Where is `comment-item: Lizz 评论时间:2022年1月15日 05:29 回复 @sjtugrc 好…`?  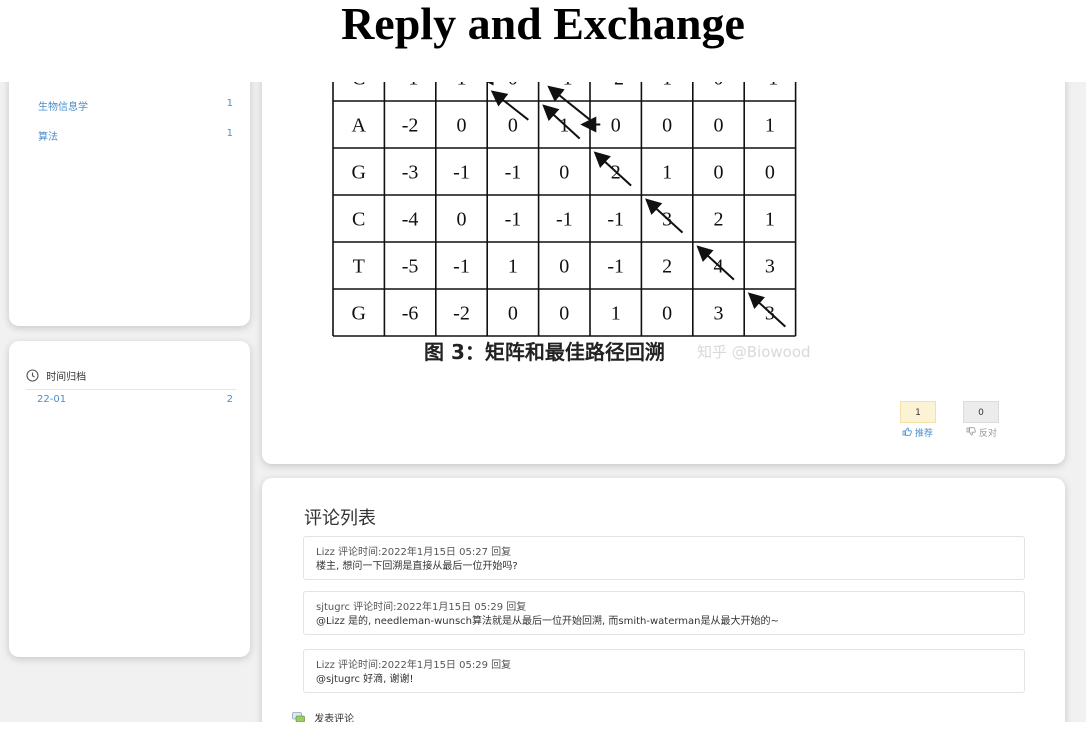
comment-item: Lizz 评论时间:2022年1月15日 05:29 回复 @sjtugrc 好… is located at coordinates (664, 671).